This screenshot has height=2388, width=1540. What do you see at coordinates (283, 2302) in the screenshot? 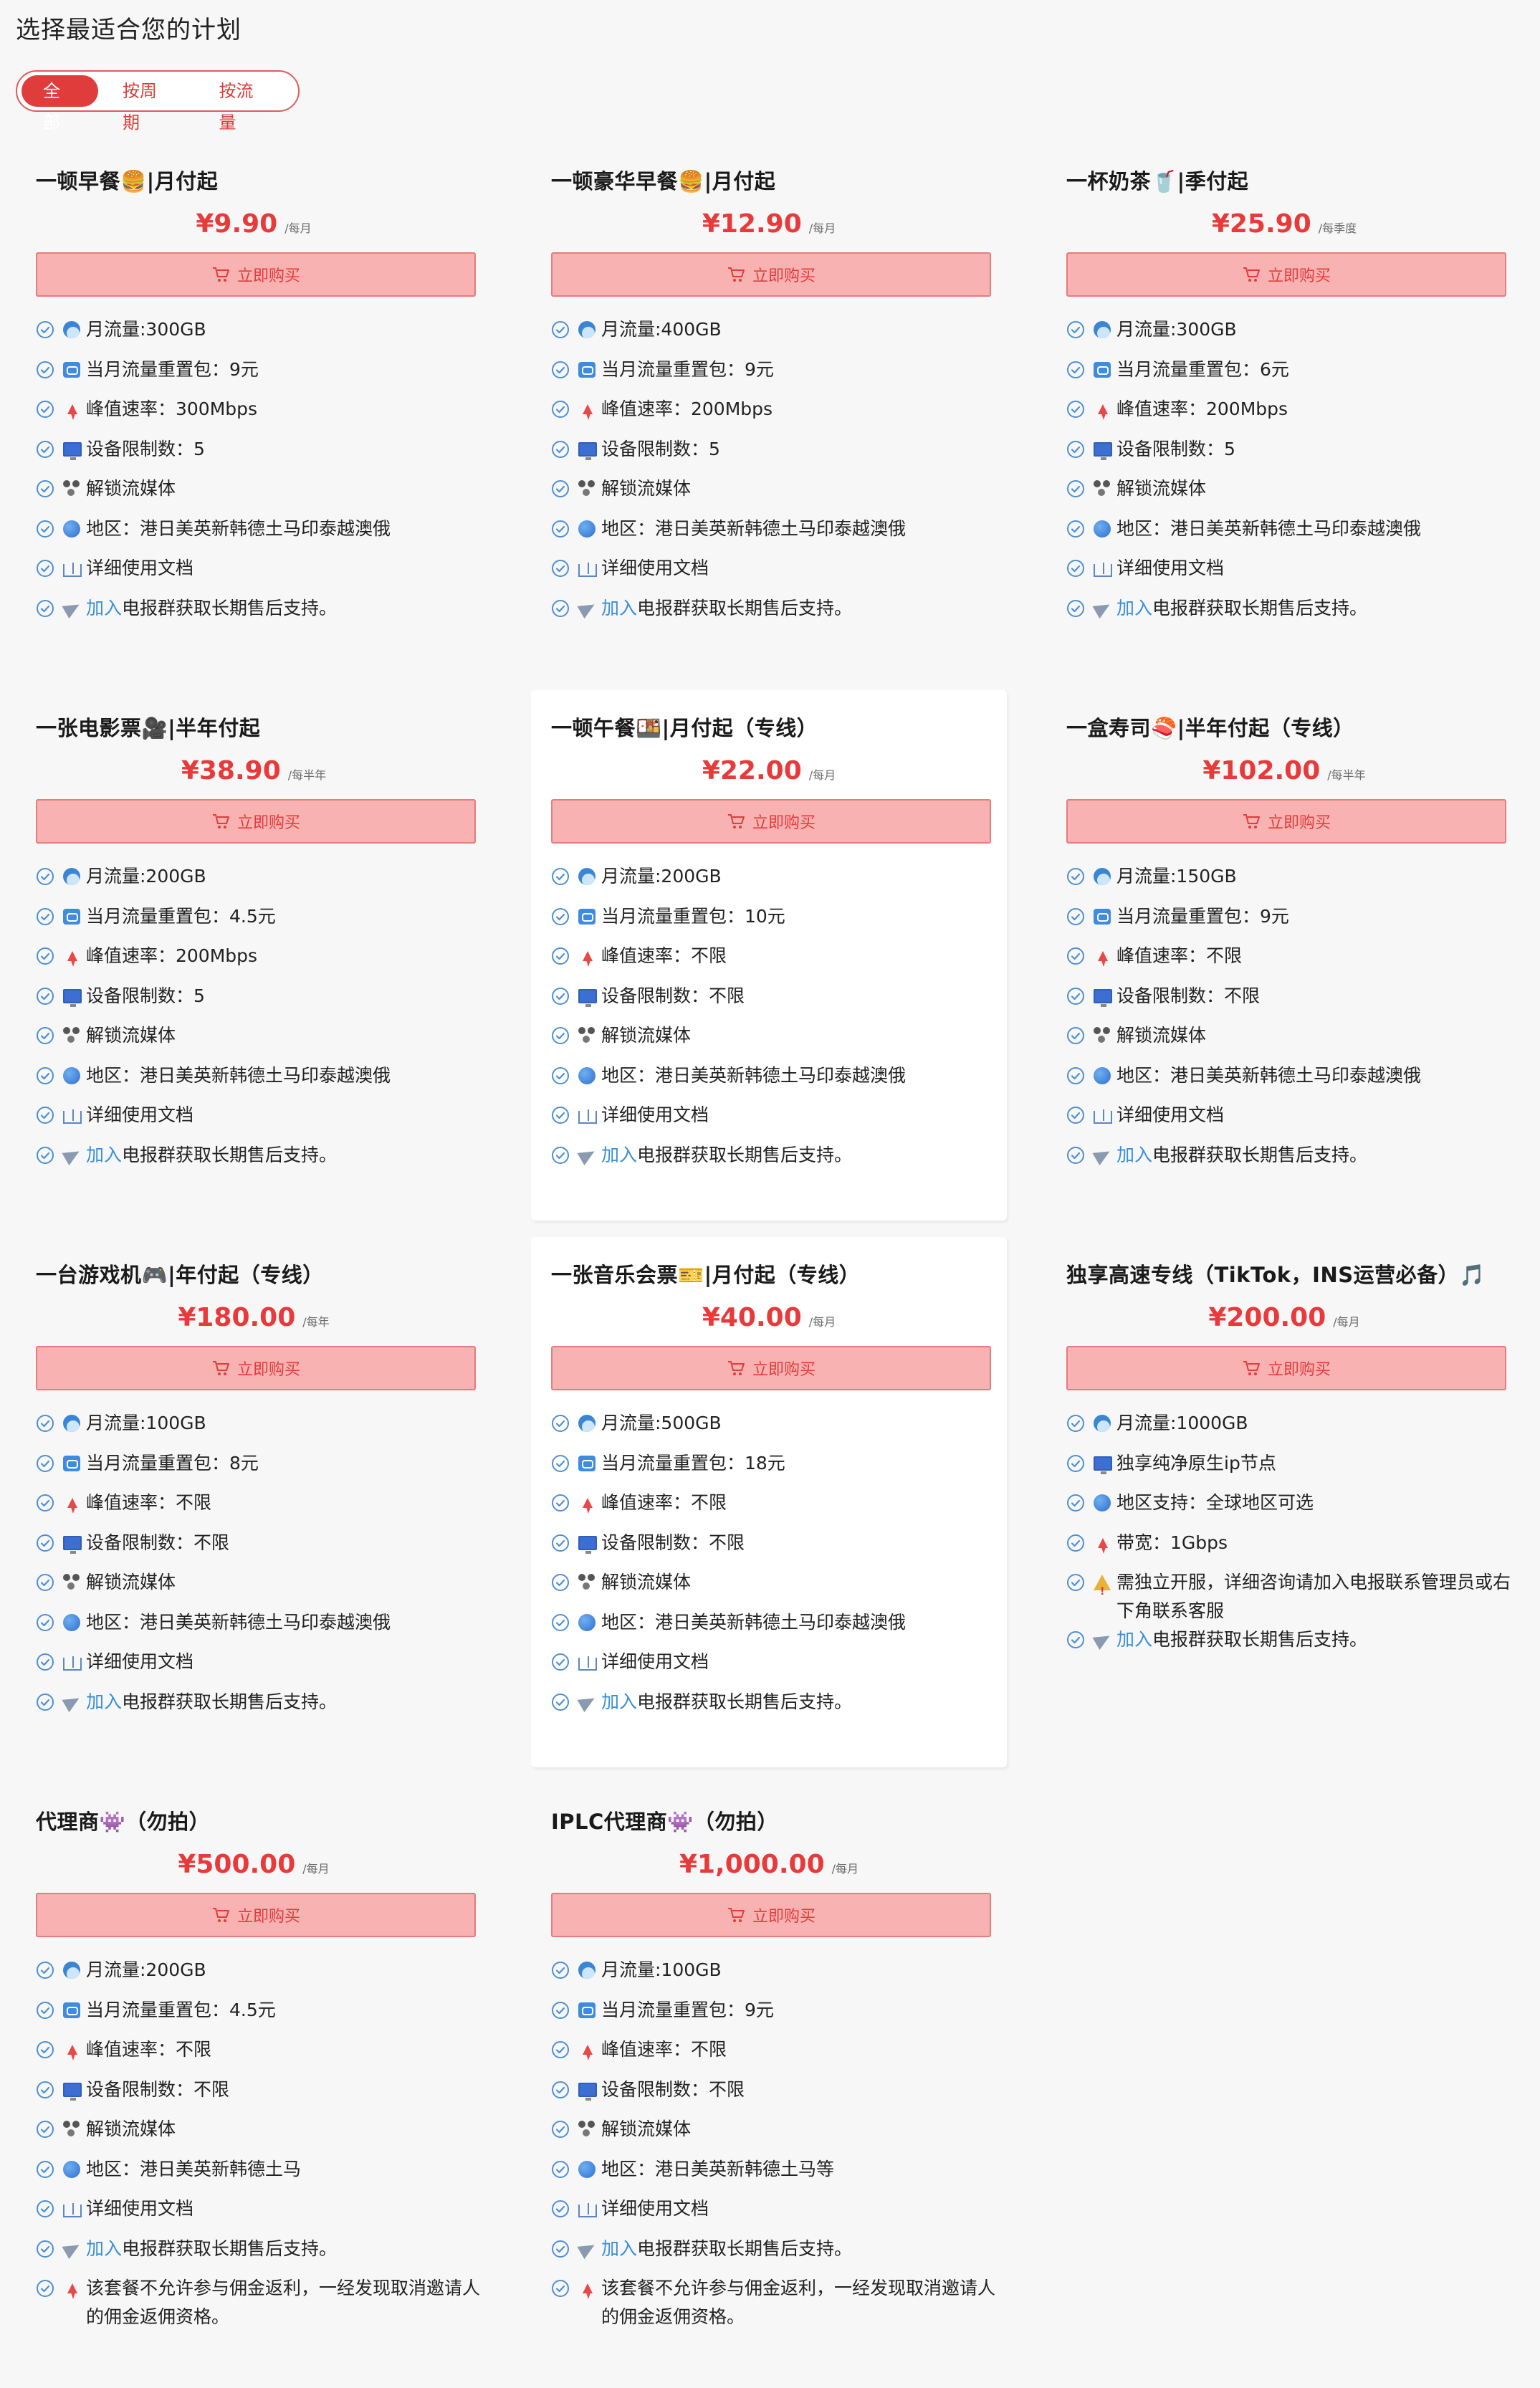
I see `feature-text: 该套餐不允许参与佣金返利，一经发现取消邀请人的佣金返佣资格。` at bounding box center [283, 2302].